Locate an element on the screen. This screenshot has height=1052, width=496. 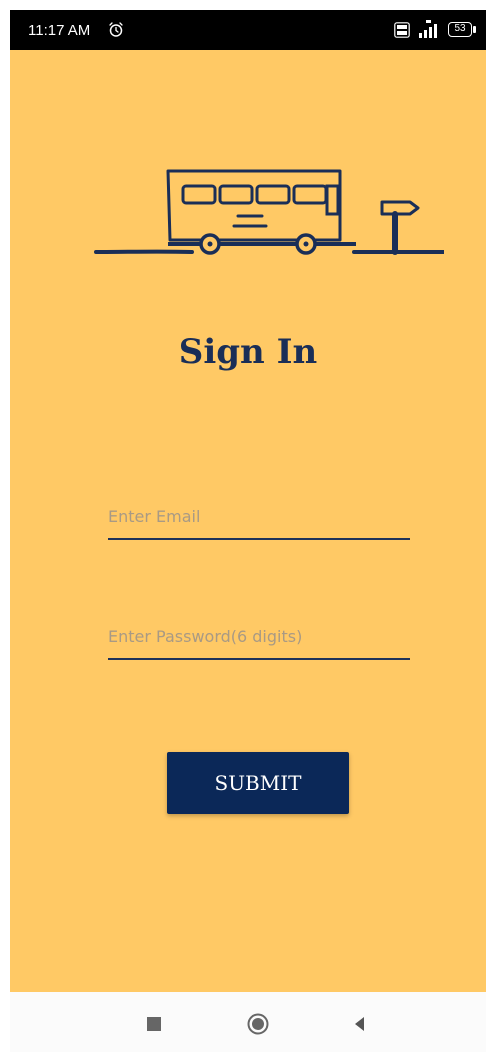
navigation-bar is located at coordinates (248, 1022).